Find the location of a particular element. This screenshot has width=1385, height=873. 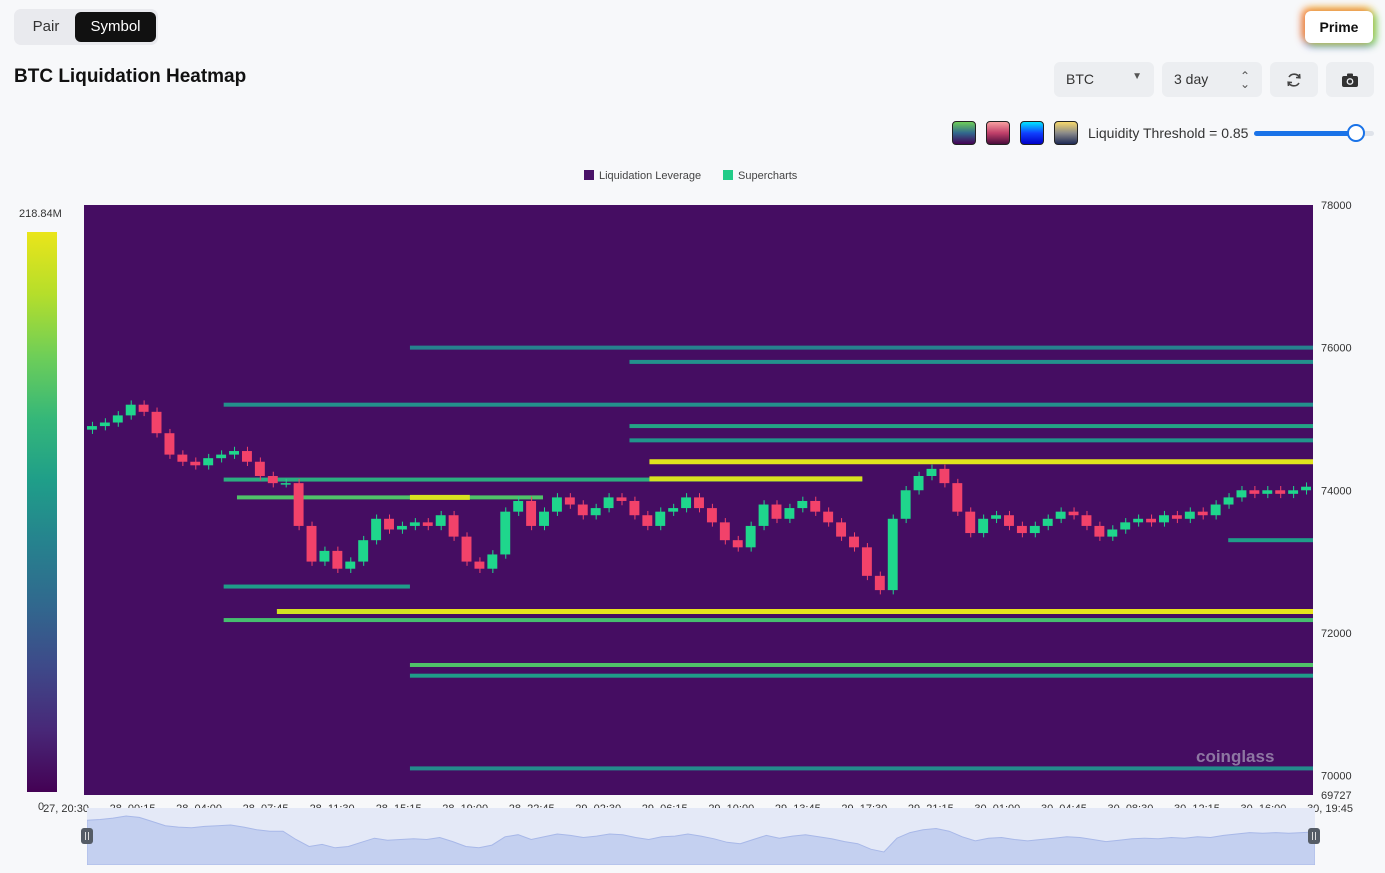

navigator-right-handle is located at coordinates (1314, 836).